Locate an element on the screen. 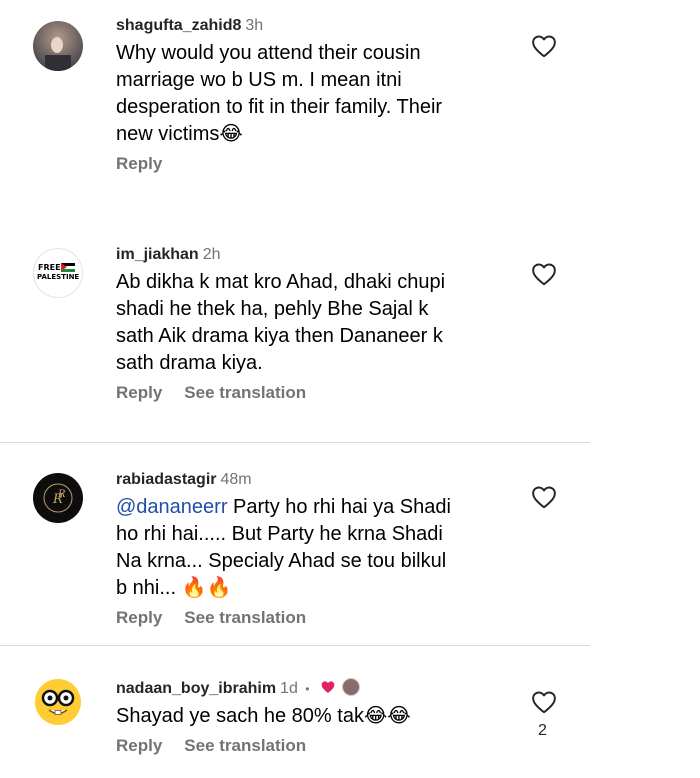 The image size is (700, 778). comment-line: Ab dikha k mat kro Ahad, dhaki chupi is located at coordinates (281, 282).